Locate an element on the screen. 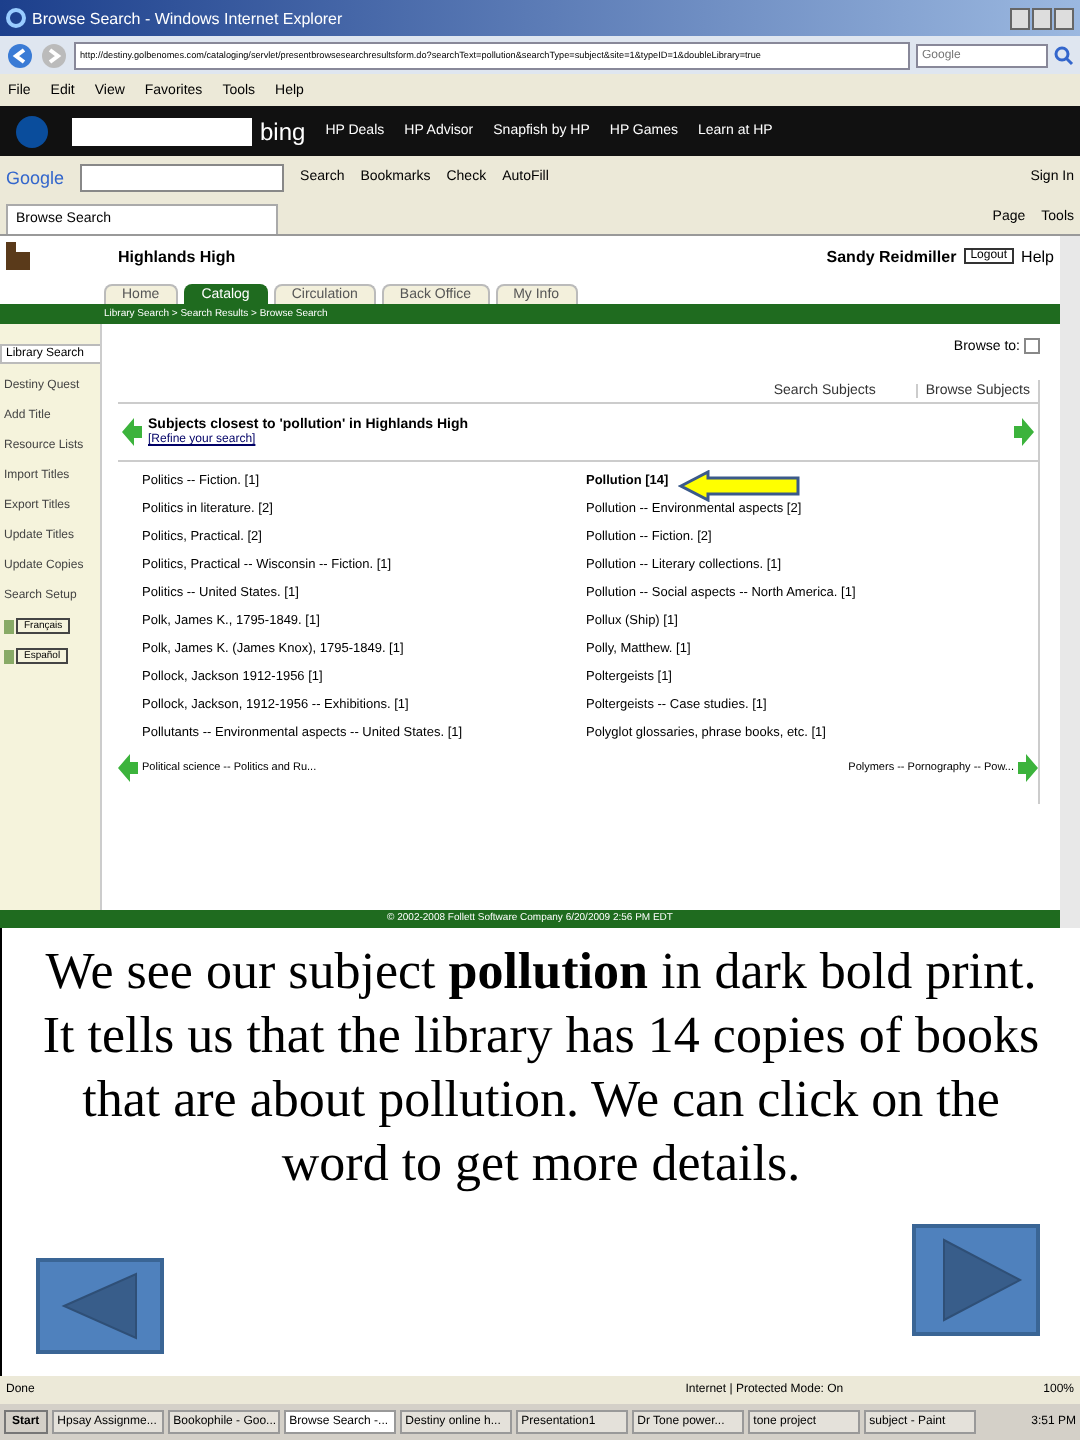 The width and height of the screenshot is (1080, 1440). close-button is located at coordinates (1064, 18).